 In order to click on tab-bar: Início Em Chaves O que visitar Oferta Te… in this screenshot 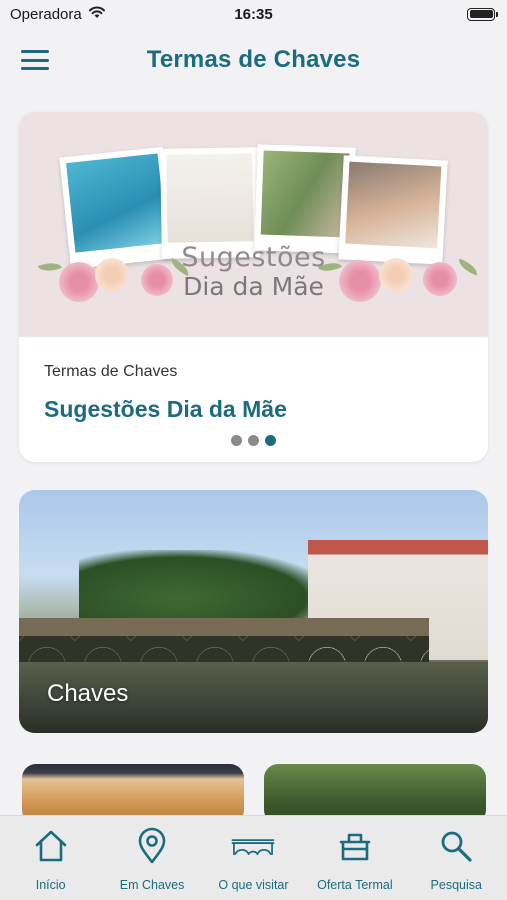, I will do `click(253, 857)`.